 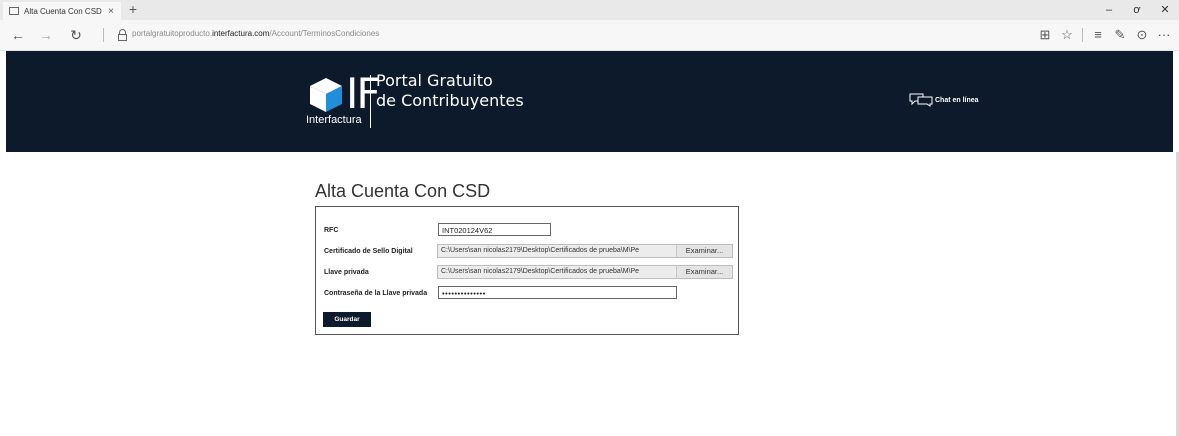 What do you see at coordinates (172, 33) in the screenshot?
I see `url-prefix: portalgratuitoproducto.` at bounding box center [172, 33].